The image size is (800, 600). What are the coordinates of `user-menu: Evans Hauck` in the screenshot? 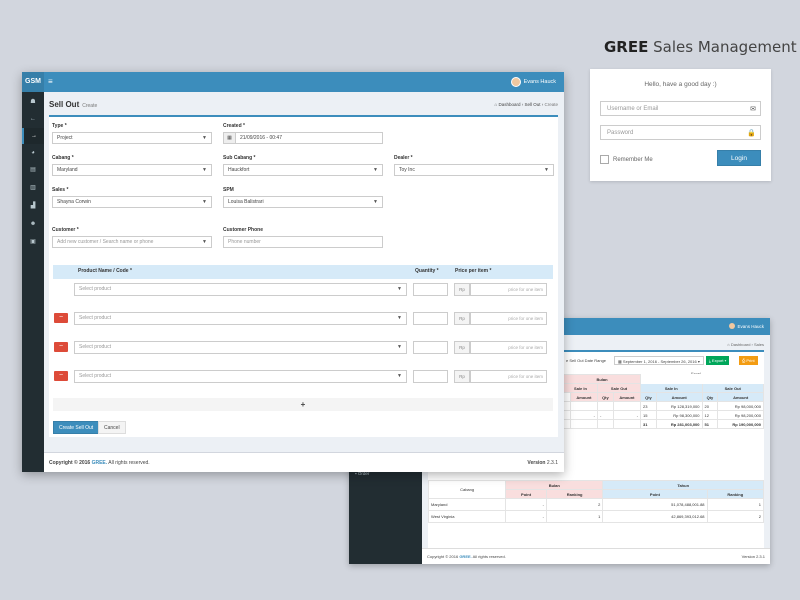 It's located at (533, 82).